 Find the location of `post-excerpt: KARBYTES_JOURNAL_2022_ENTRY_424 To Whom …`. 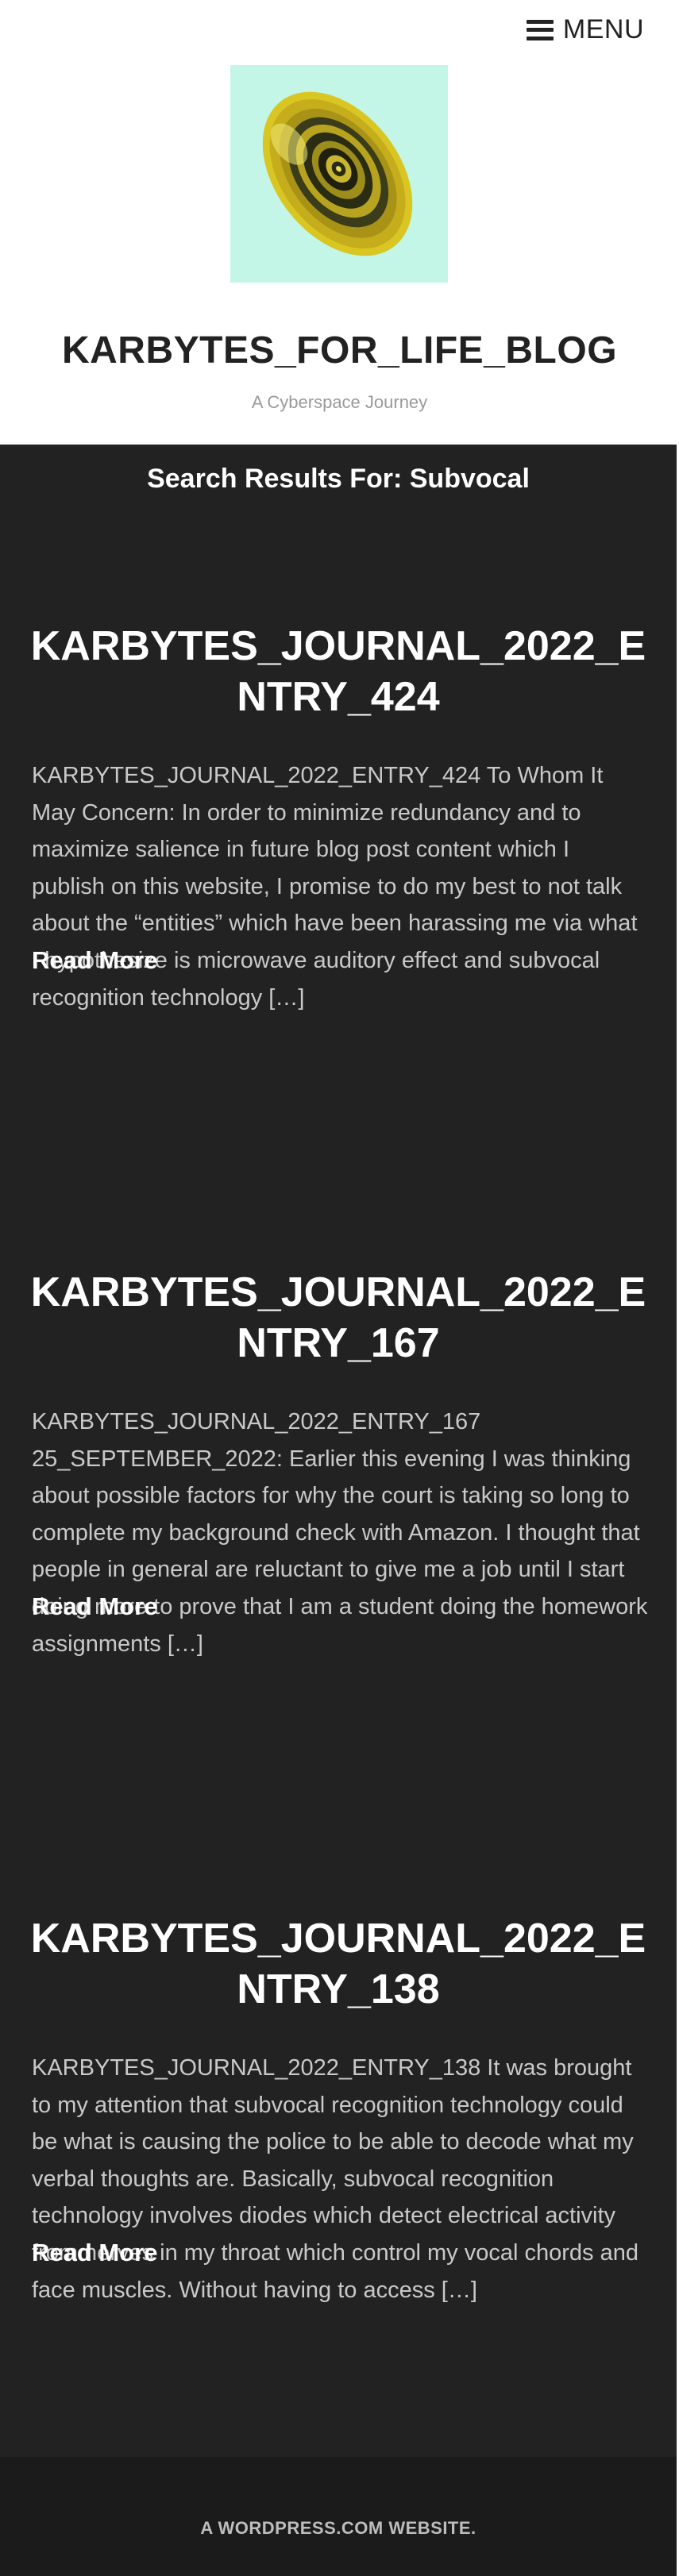

post-excerpt: KARBYTES_JOURNAL_2022_ENTRY_424 To Whom … is located at coordinates (335, 887).